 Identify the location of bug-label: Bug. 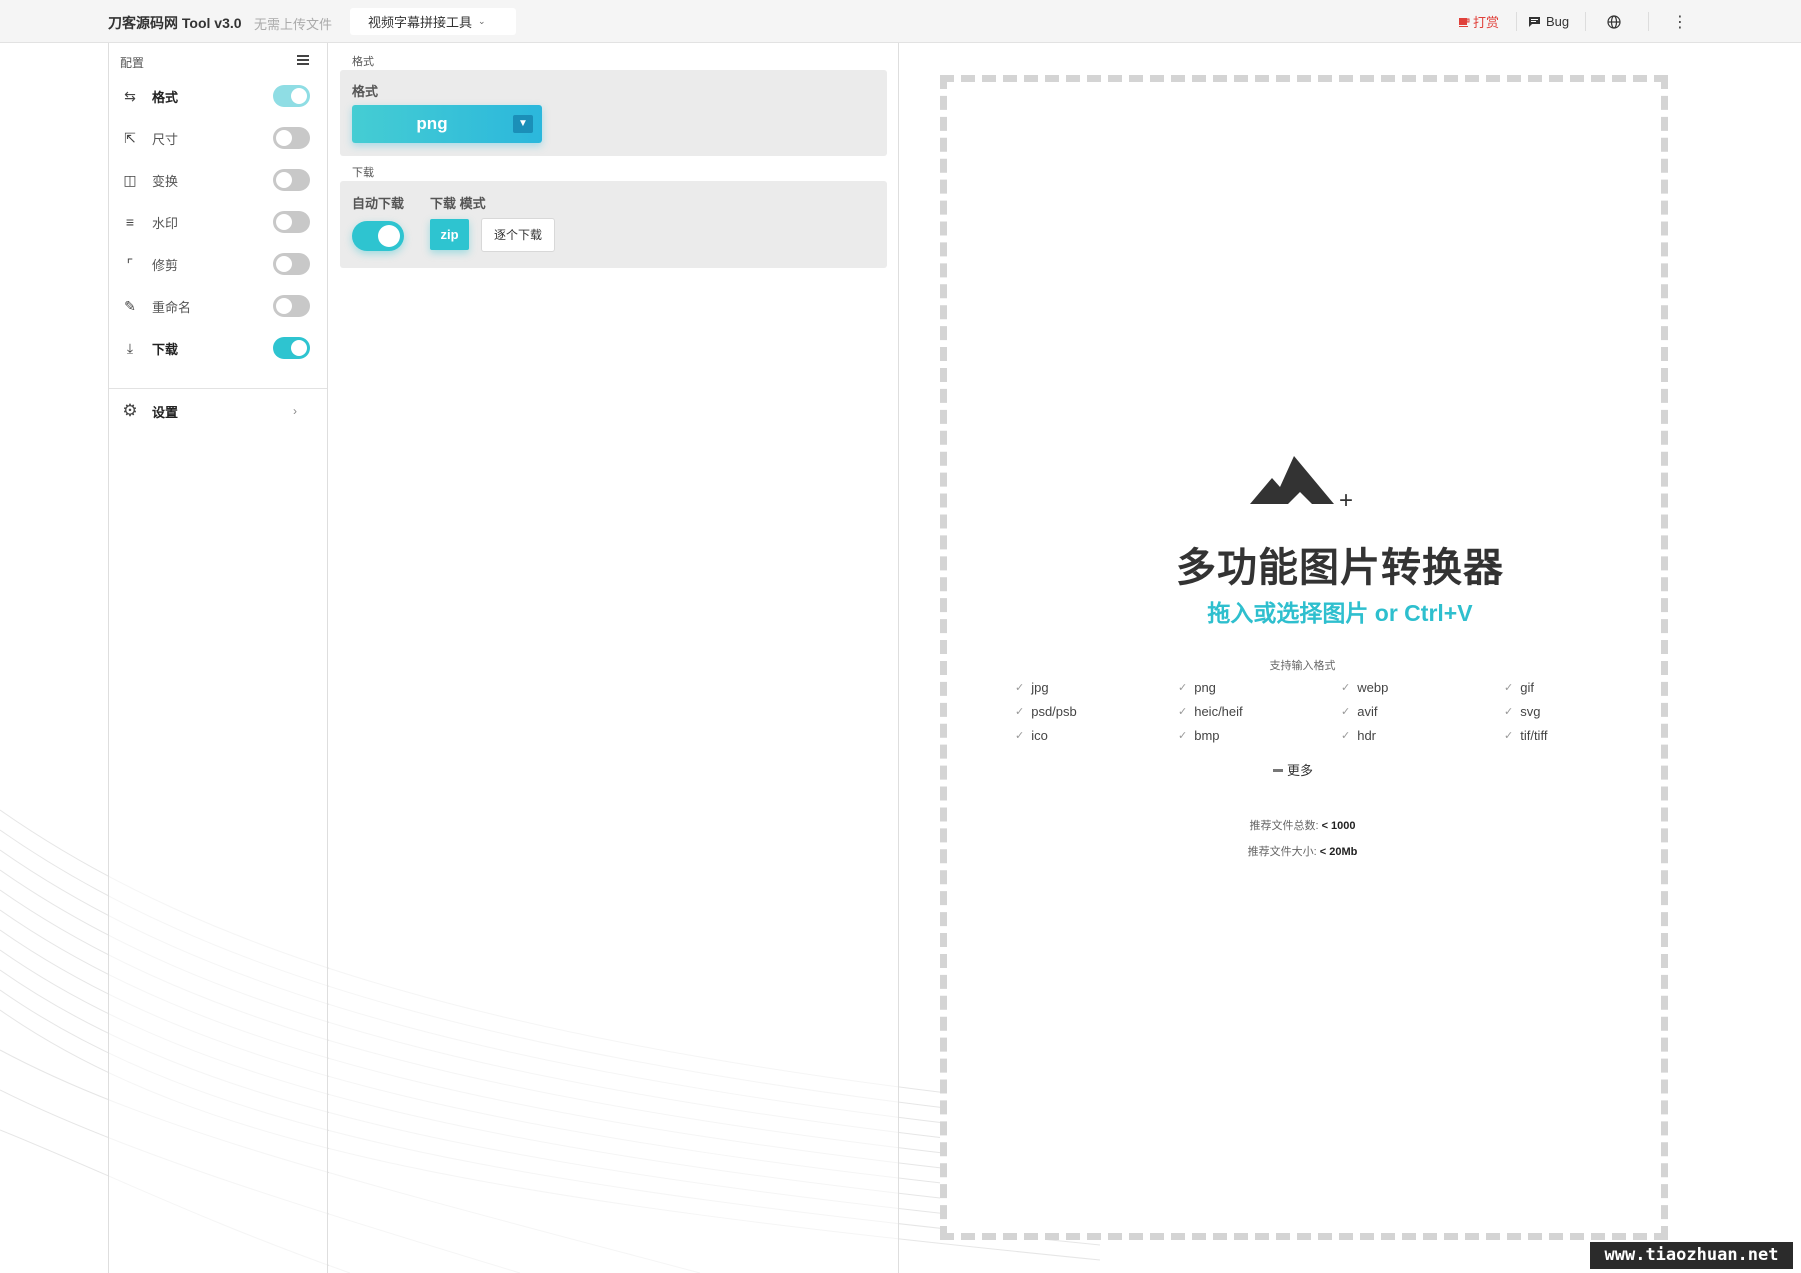
(1558, 21).